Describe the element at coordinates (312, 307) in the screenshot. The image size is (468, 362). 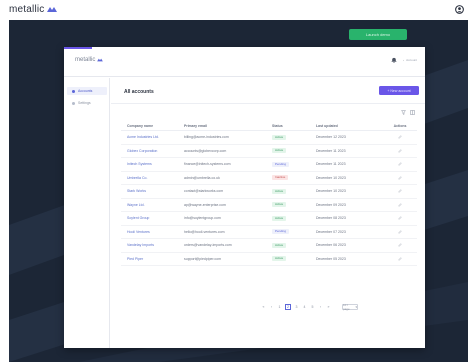
I see `page-link: 5` at that location.